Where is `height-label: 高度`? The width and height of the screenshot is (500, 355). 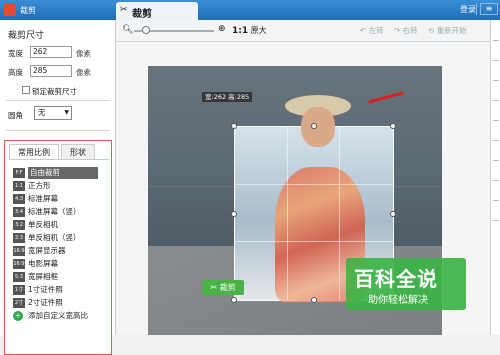 height-label: 高度 is located at coordinates (15, 72).